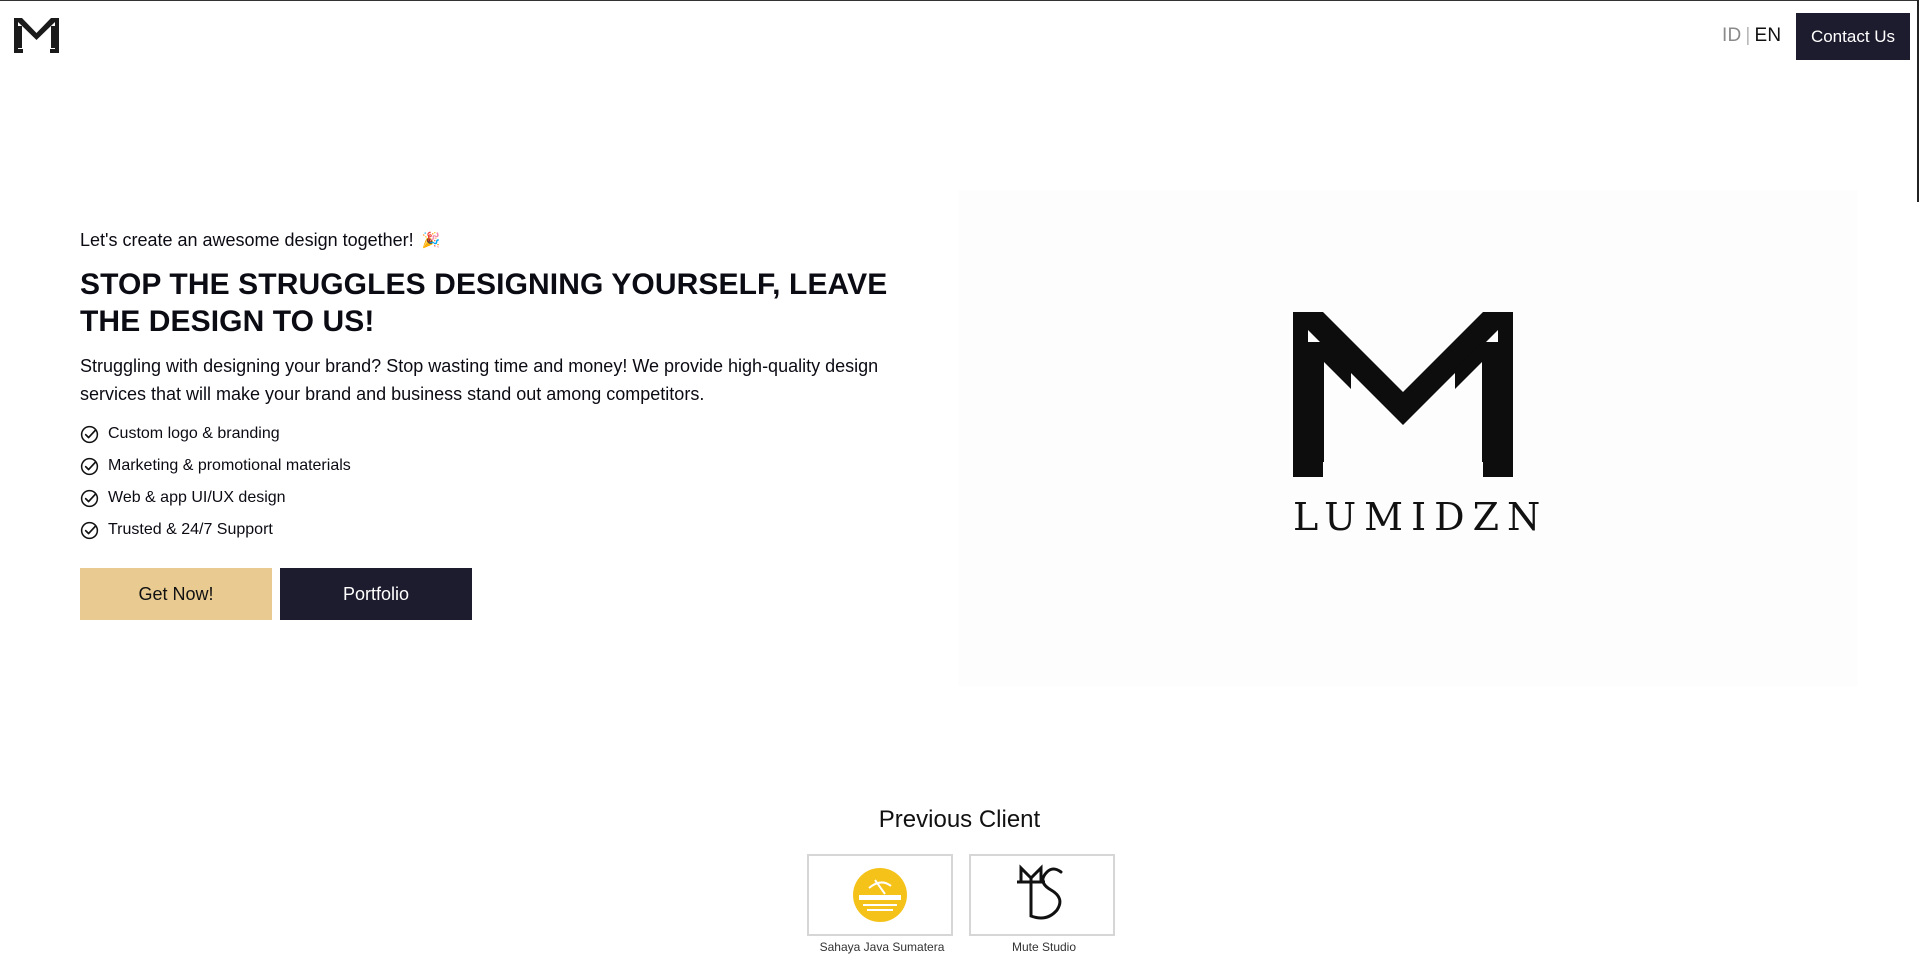 The height and width of the screenshot is (954, 1919). What do you see at coordinates (197, 497) in the screenshot?
I see `feature-label: Web & app UI/UX design` at bounding box center [197, 497].